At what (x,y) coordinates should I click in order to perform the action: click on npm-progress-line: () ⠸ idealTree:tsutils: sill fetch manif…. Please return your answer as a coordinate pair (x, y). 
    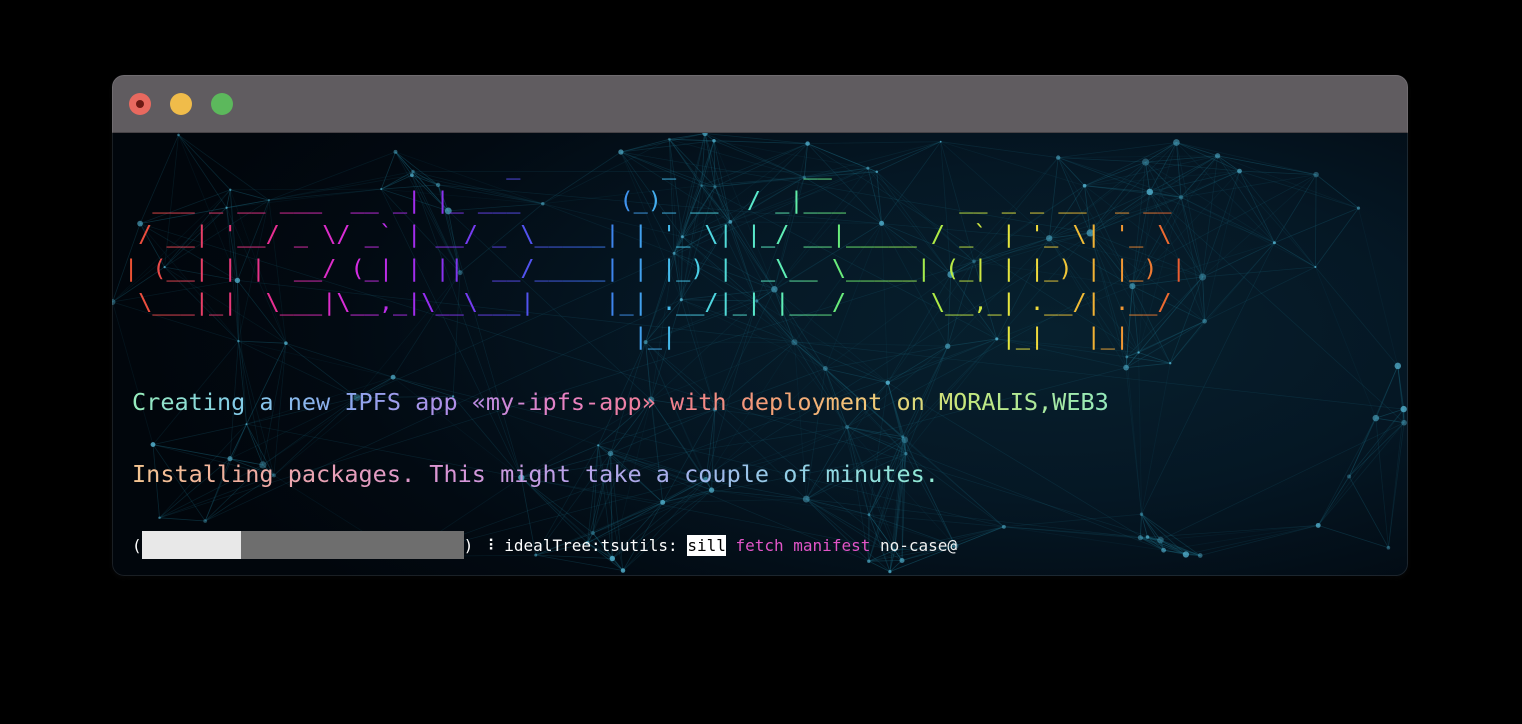
    Looking at the image, I should click on (765, 545).